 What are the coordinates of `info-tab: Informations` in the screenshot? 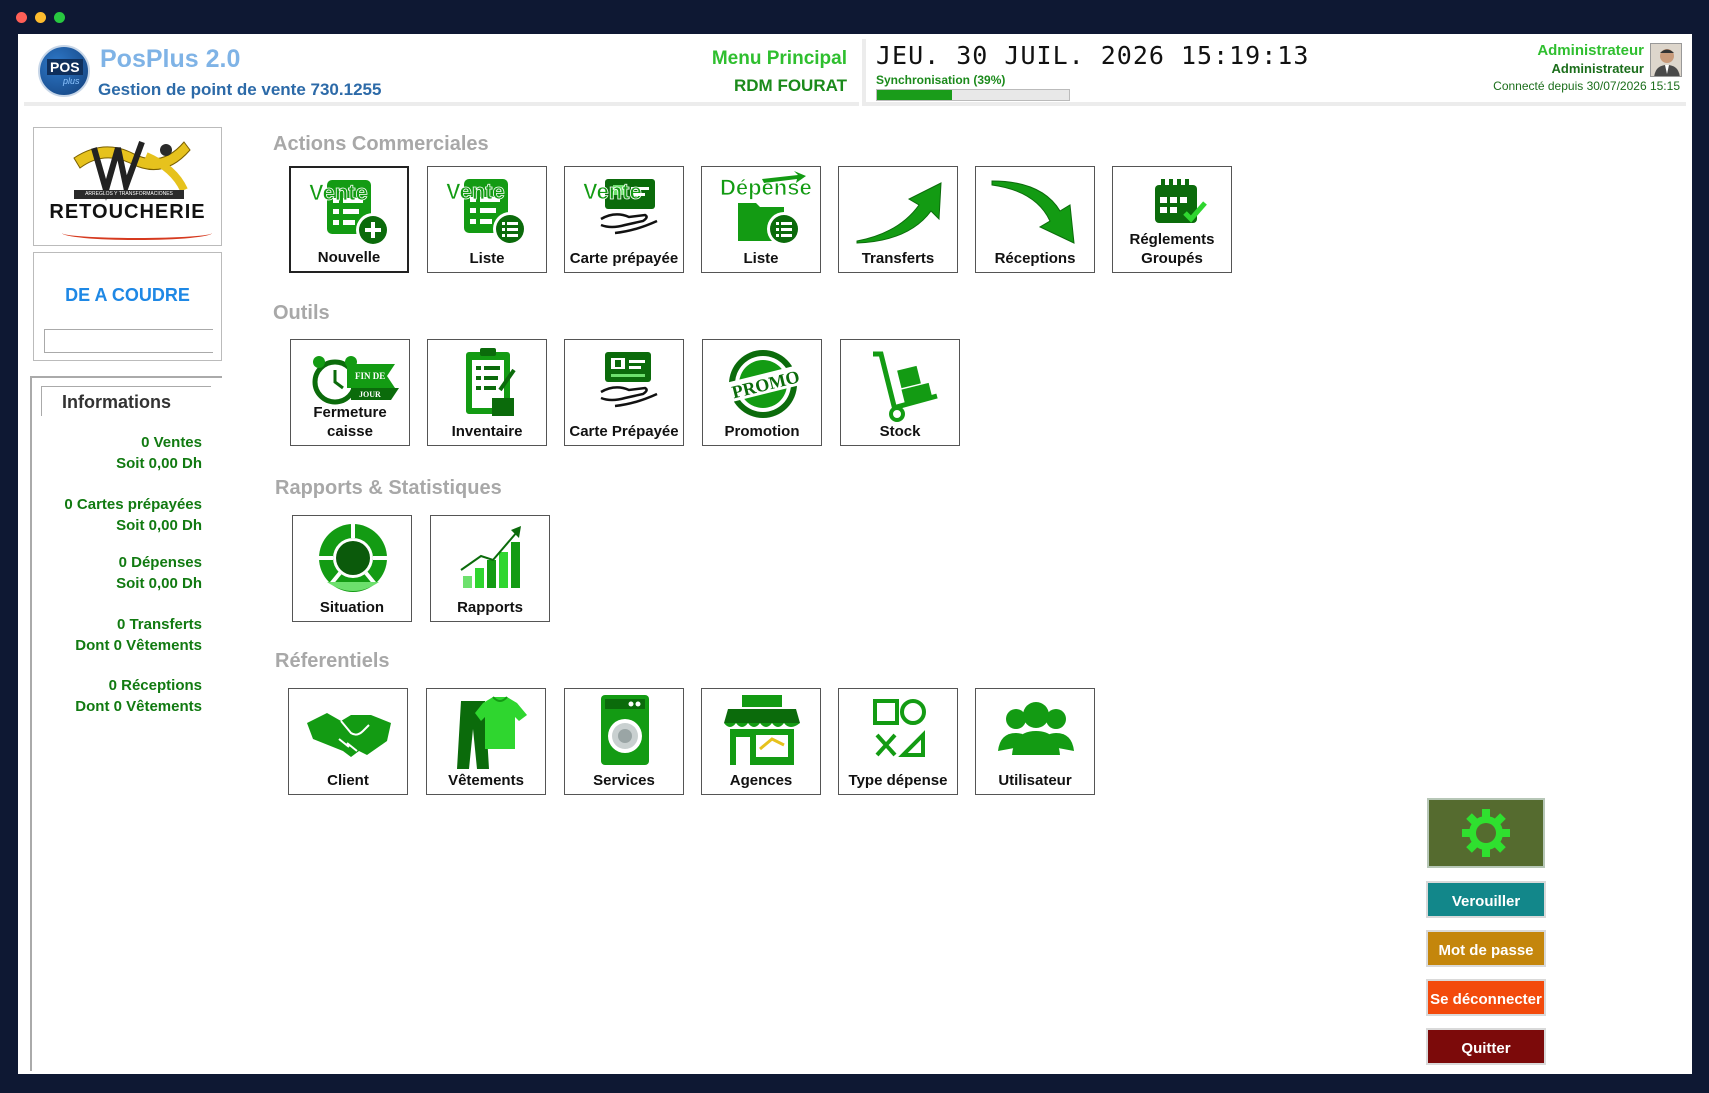 It's located at (126, 401).